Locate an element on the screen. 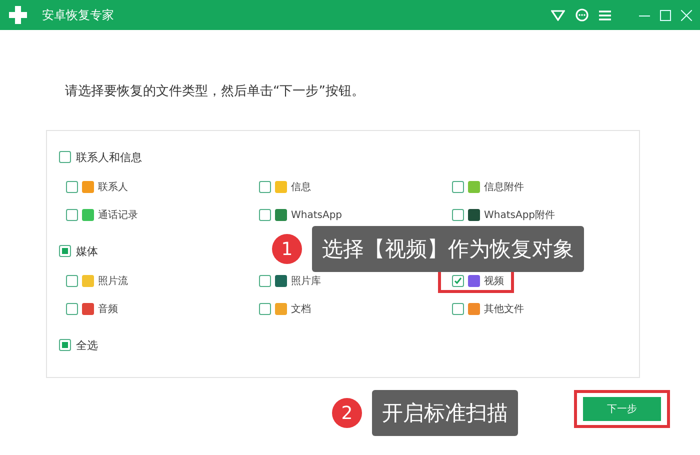 Image resolution: width=700 pixels, height=455 pixels. file-type-label: 照片流 is located at coordinates (113, 281).